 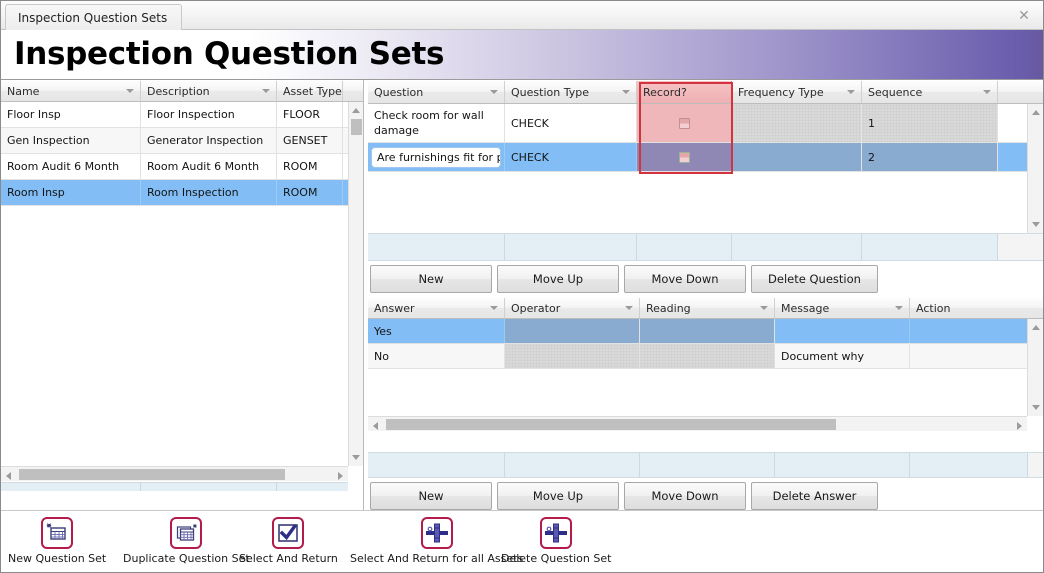 I want to click on new-question-set-action: New Question Set, so click(x=57, y=541).